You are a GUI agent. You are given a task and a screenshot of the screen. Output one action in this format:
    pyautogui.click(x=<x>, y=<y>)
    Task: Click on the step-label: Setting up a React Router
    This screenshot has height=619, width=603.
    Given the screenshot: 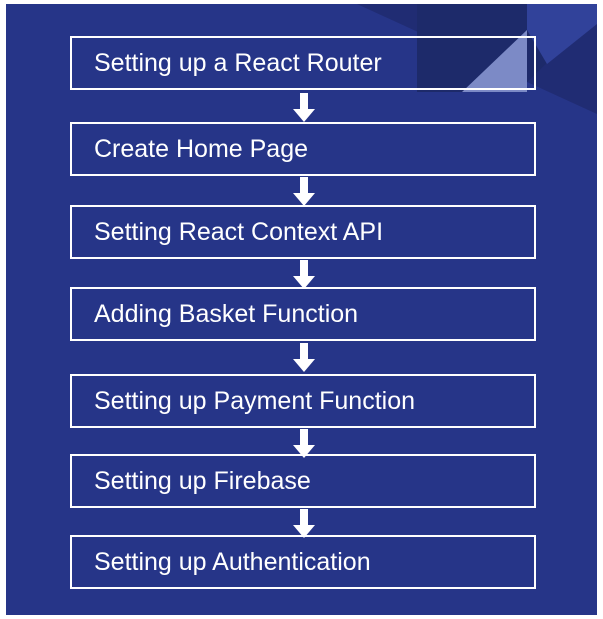 What is the action you would take?
    pyautogui.click(x=238, y=62)
    